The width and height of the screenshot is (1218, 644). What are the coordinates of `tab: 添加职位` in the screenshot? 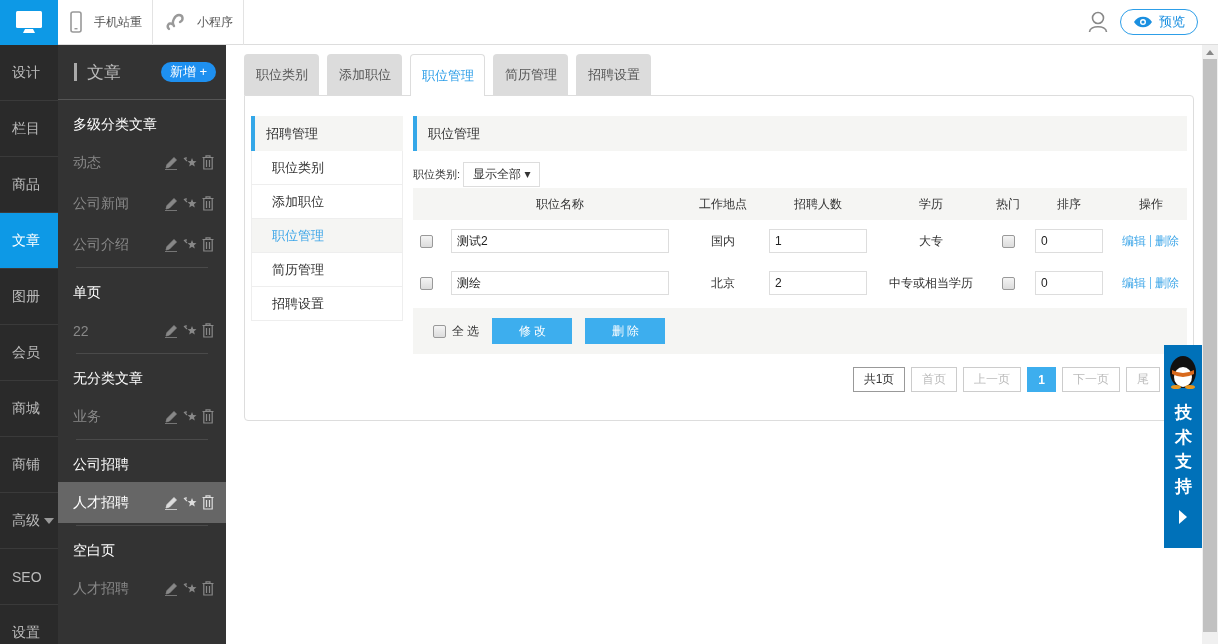 It's located at (364, 74).